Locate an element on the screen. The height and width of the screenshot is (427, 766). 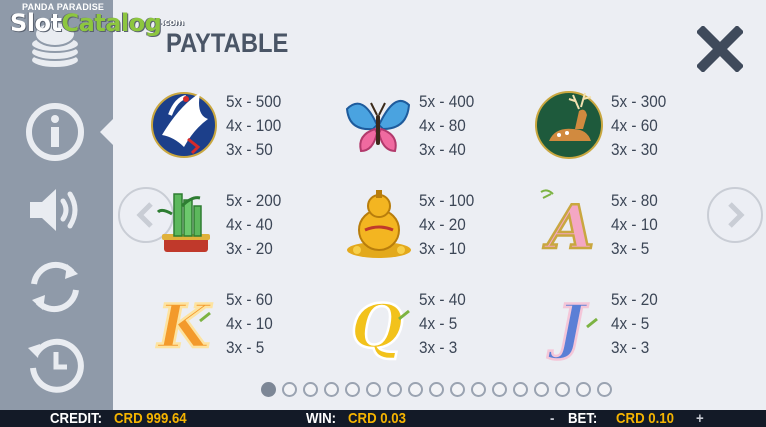
close-icon is located at coordinates (720, 49).